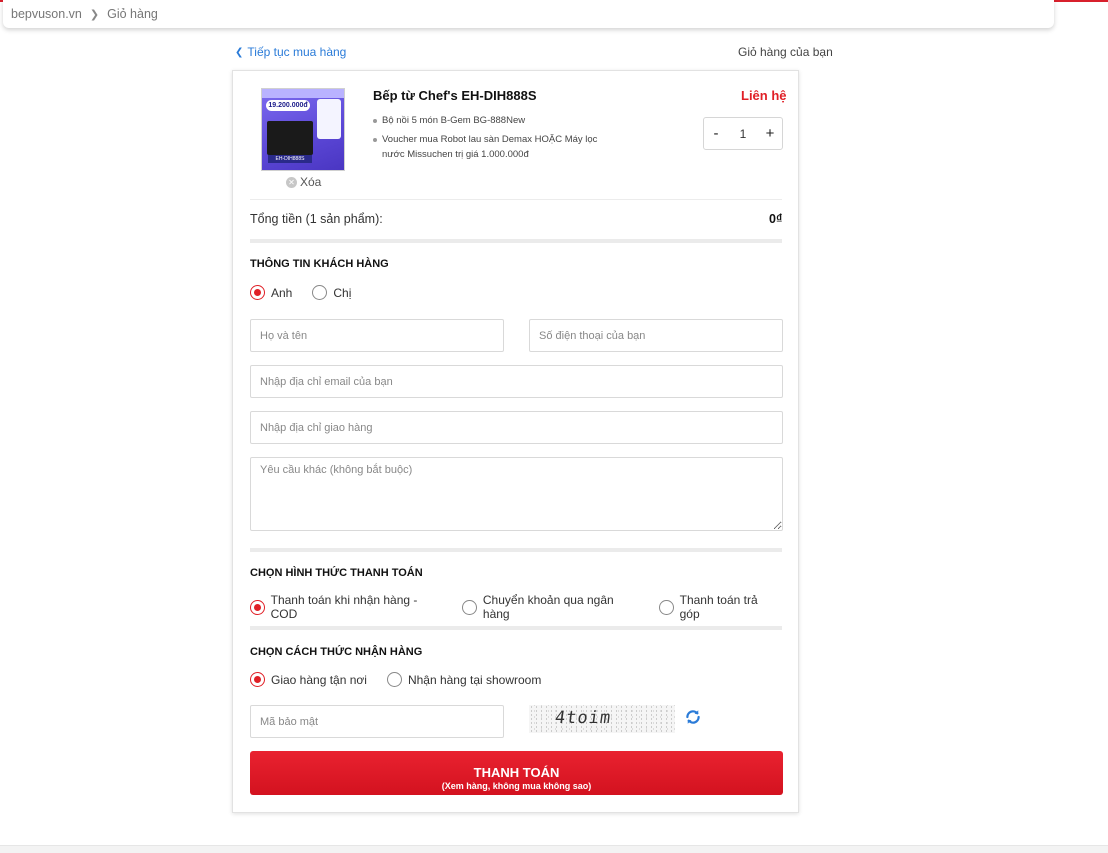 Image resolution: width=1108 pixels, height=853 pixels. What do you see at coordinates (516, 785) in the screenshot?
I see `checkout-sub-label: (Xem hàng, không mua không sao)` at bounding box center [516, 785].